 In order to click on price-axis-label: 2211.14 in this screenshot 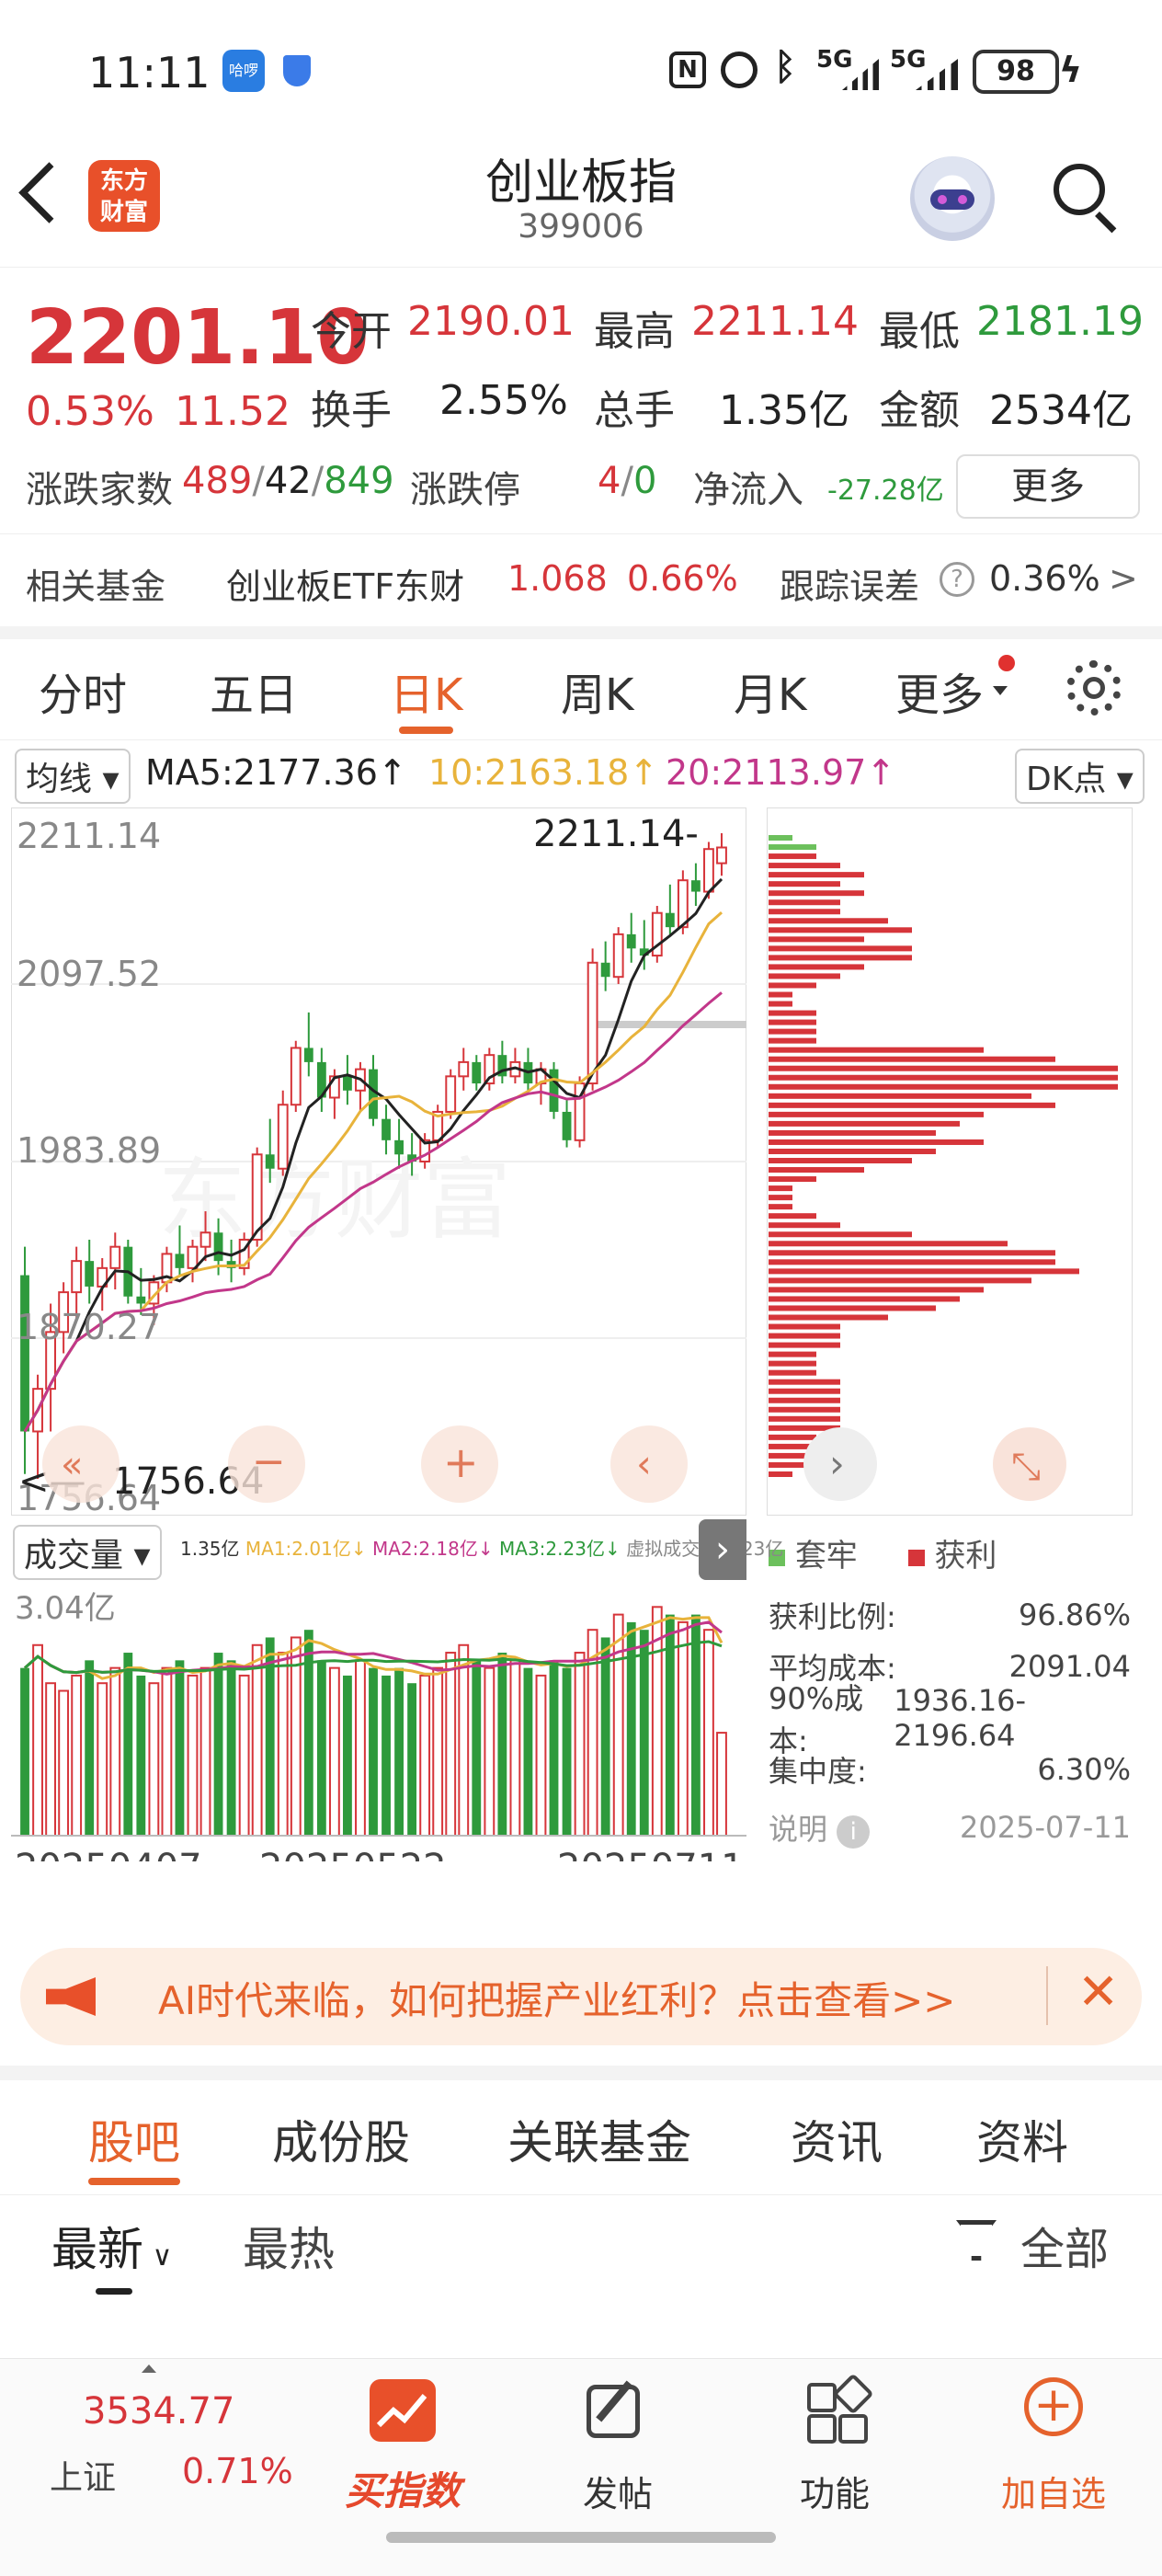, I will do `click(89, 836)`.